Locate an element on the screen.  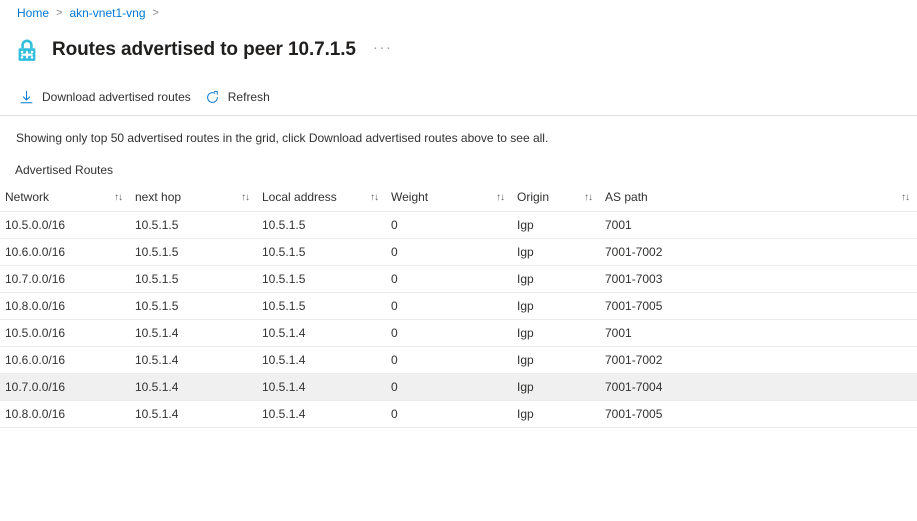
page-title: Routes advertised to peer 10.7.1.5 is located at coordinates (204, 49).